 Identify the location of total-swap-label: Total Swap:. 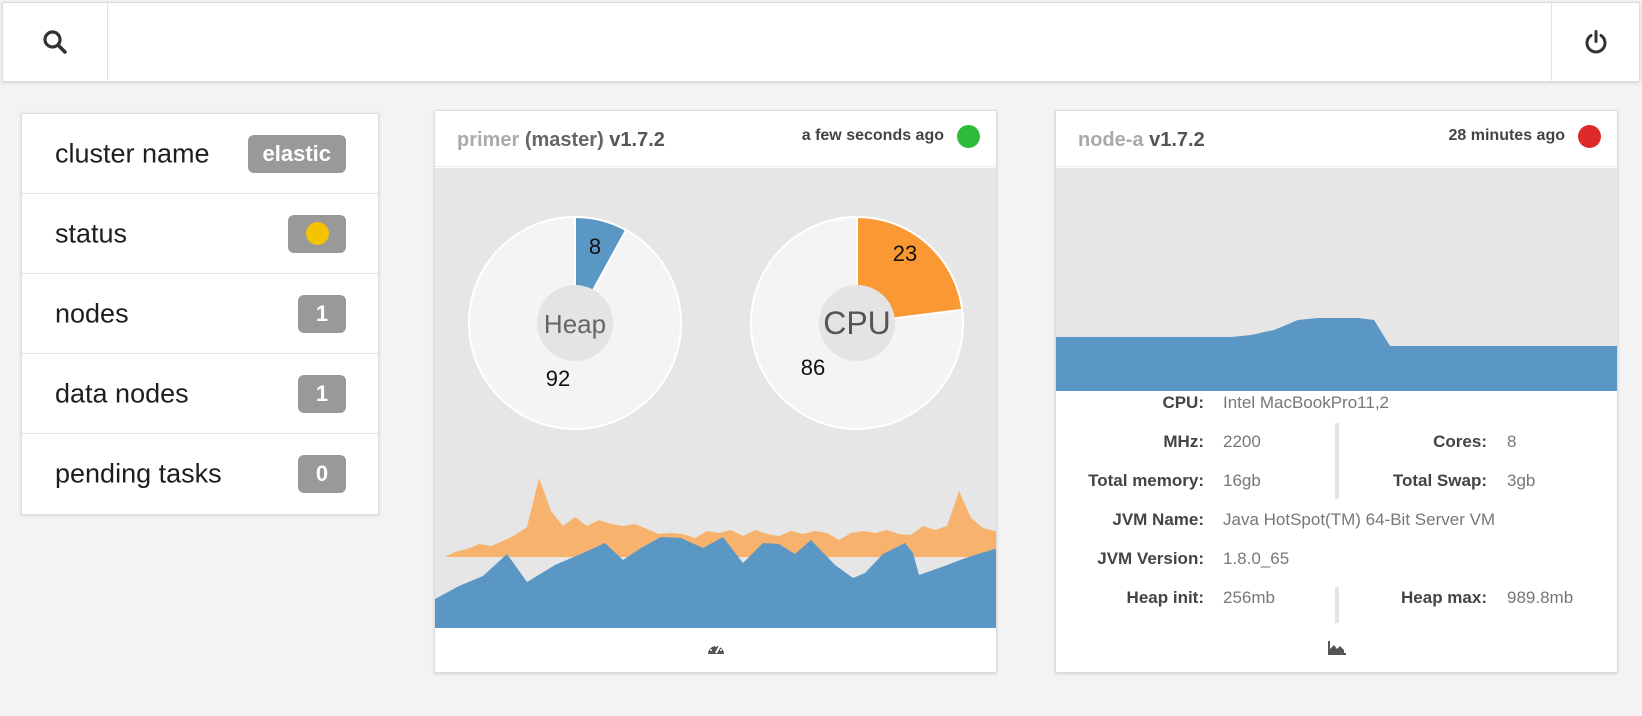
(1439, 480).